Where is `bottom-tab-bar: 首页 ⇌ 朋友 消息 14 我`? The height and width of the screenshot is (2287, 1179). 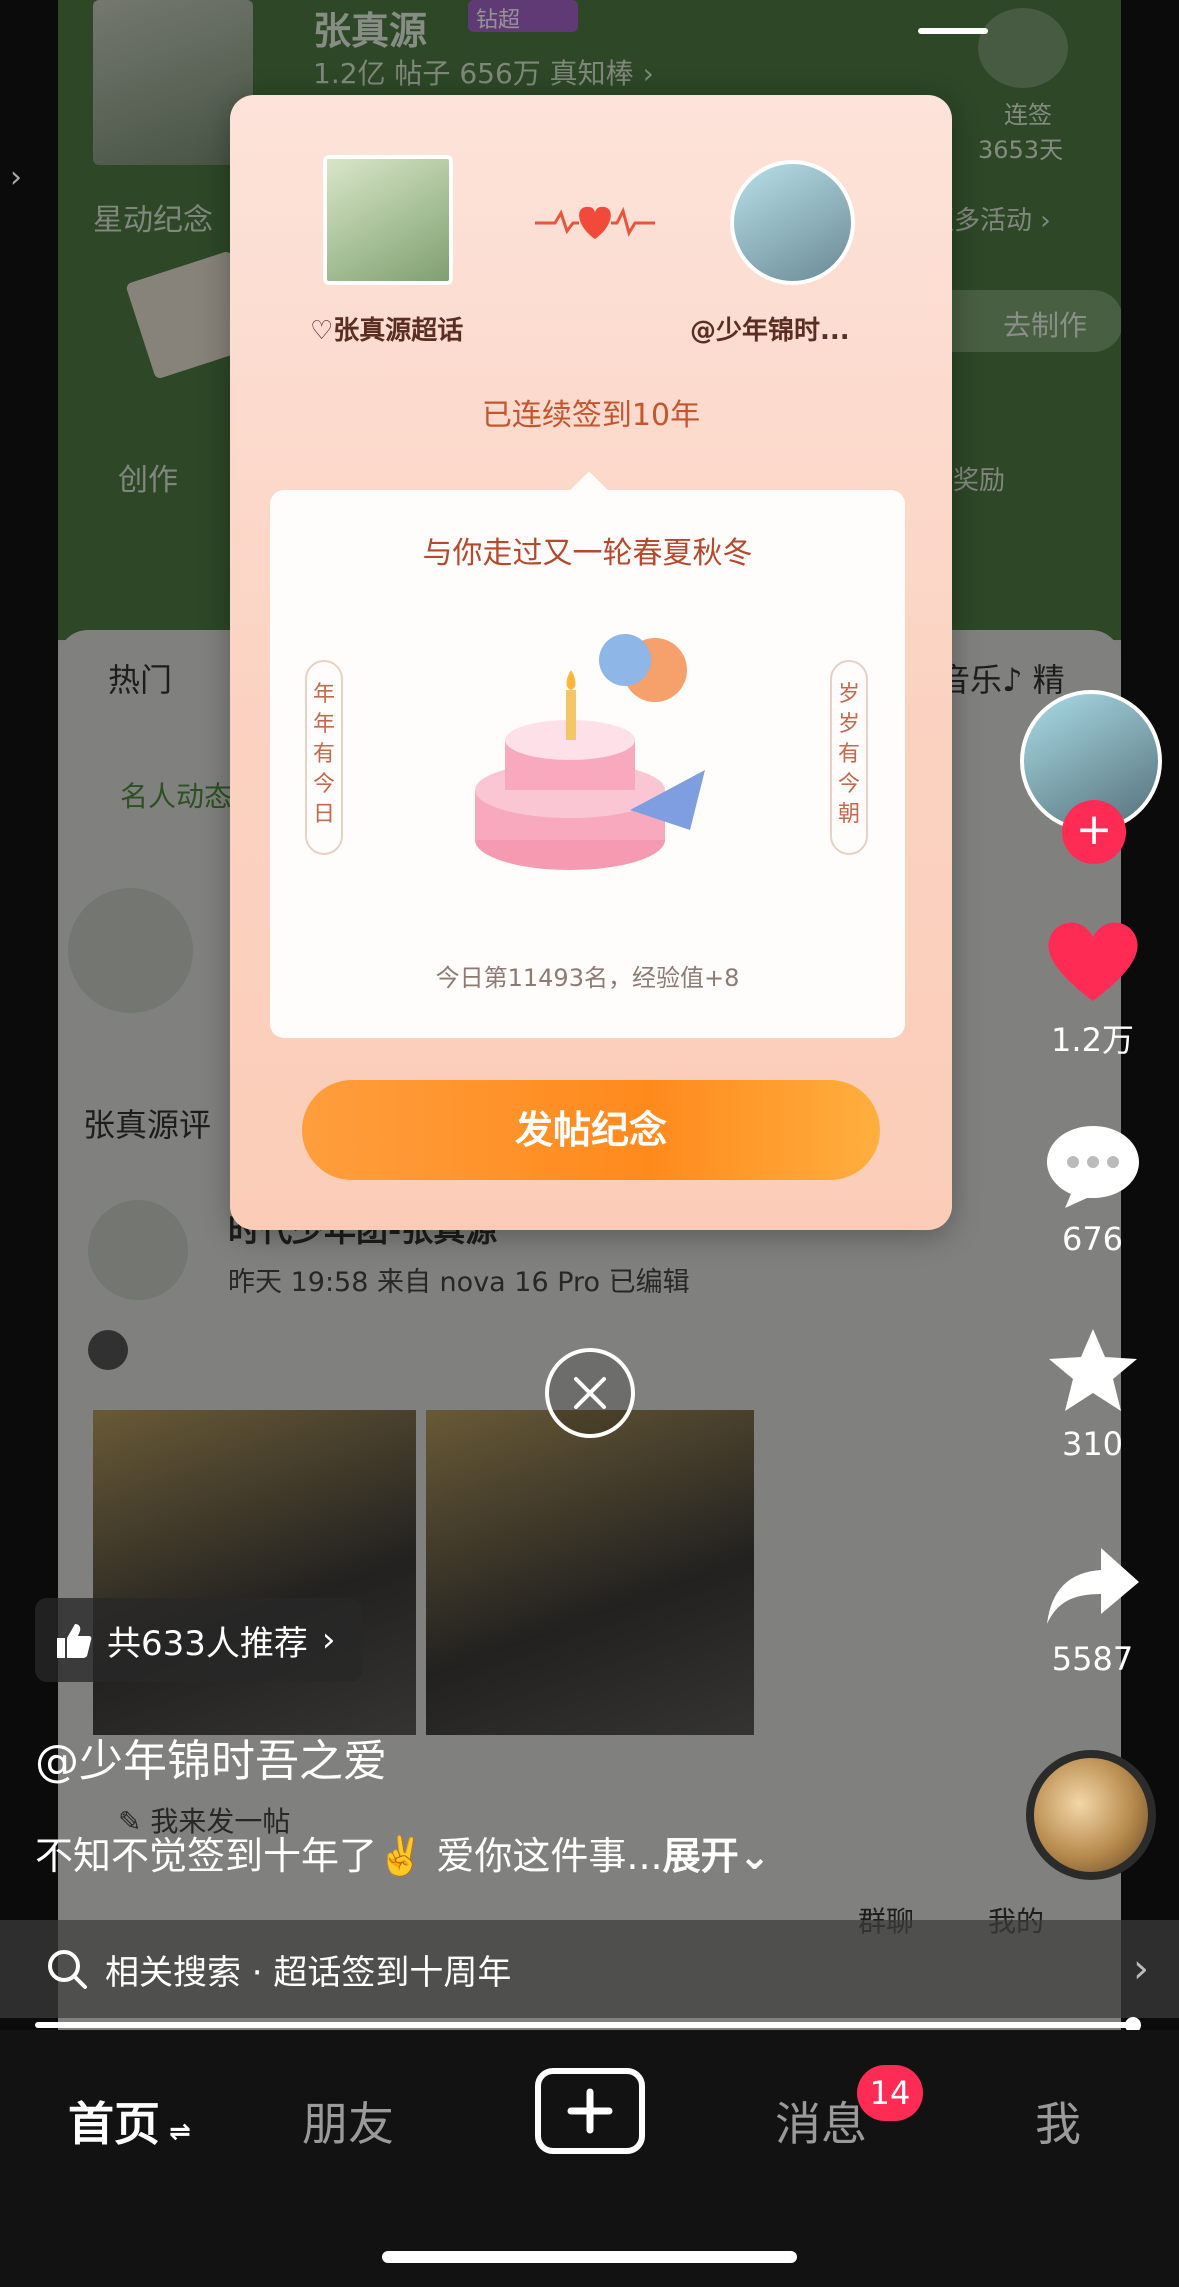
bottom-tab-bar: 首页 ⇌ 朋友 消息 14 我 is located at coordinates (589, 2158).